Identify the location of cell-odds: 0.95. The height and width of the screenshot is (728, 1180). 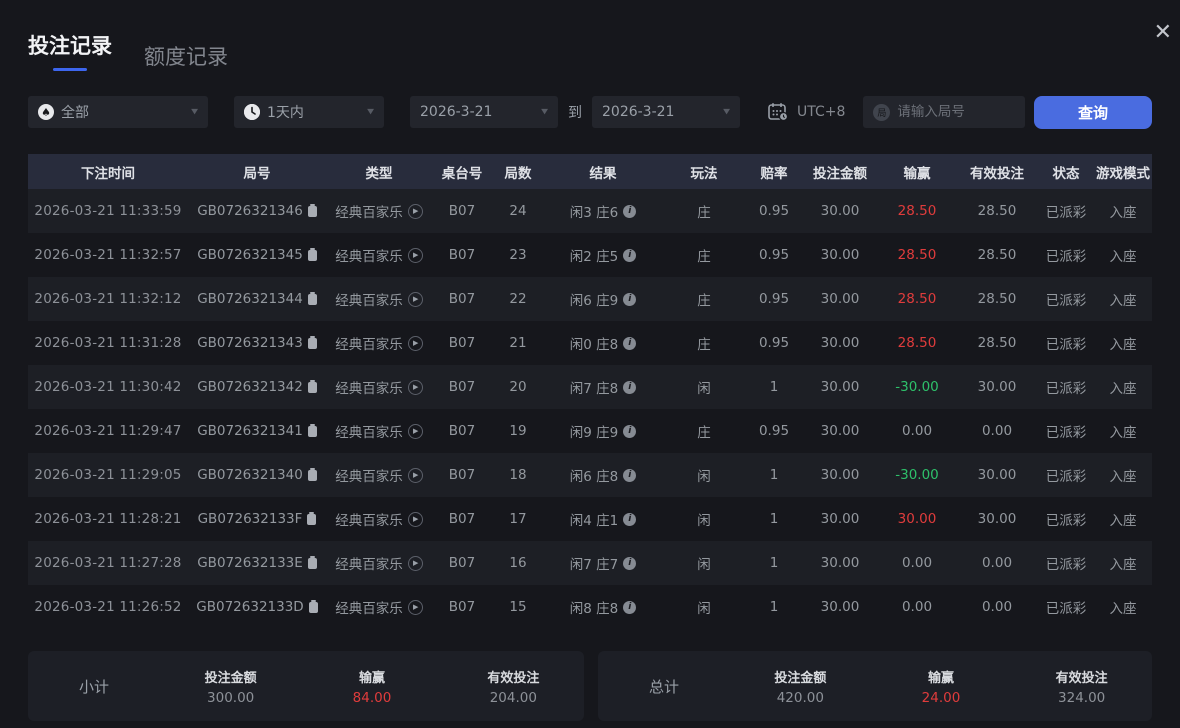
(774, 343).